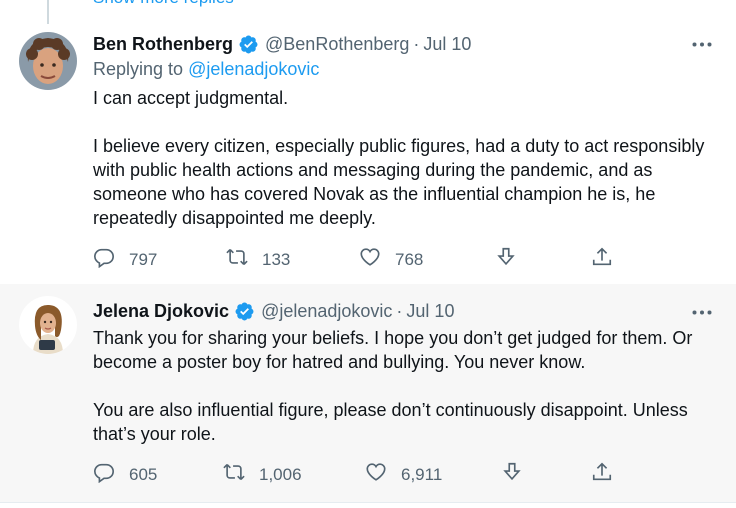 Image resolution: width=736 pixels, height=508 pixels. Describe the element at coordinates (422, 474) in the screenshot. I see `like-count: 6,911` at that location.